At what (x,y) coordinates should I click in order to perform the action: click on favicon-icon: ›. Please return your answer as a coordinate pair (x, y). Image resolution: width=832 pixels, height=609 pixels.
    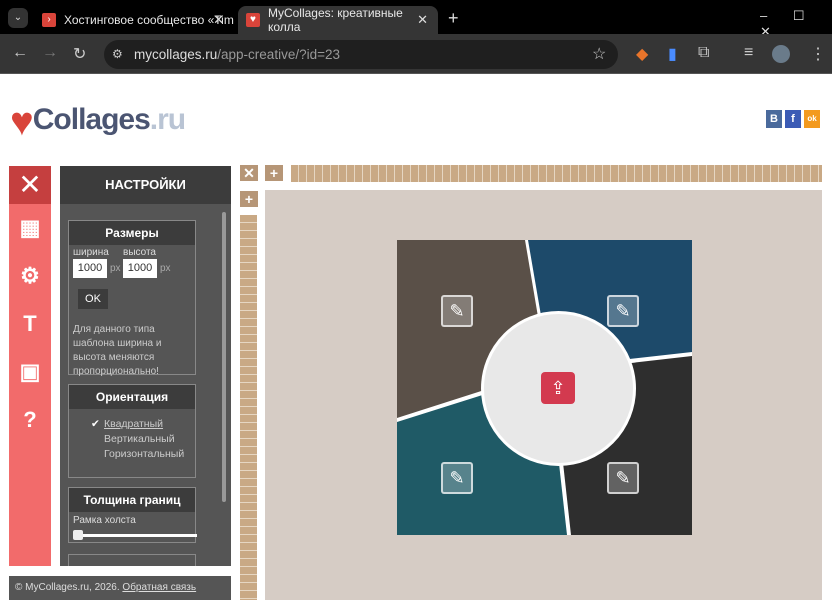
    Looking at the image, I should click on (49, 20).